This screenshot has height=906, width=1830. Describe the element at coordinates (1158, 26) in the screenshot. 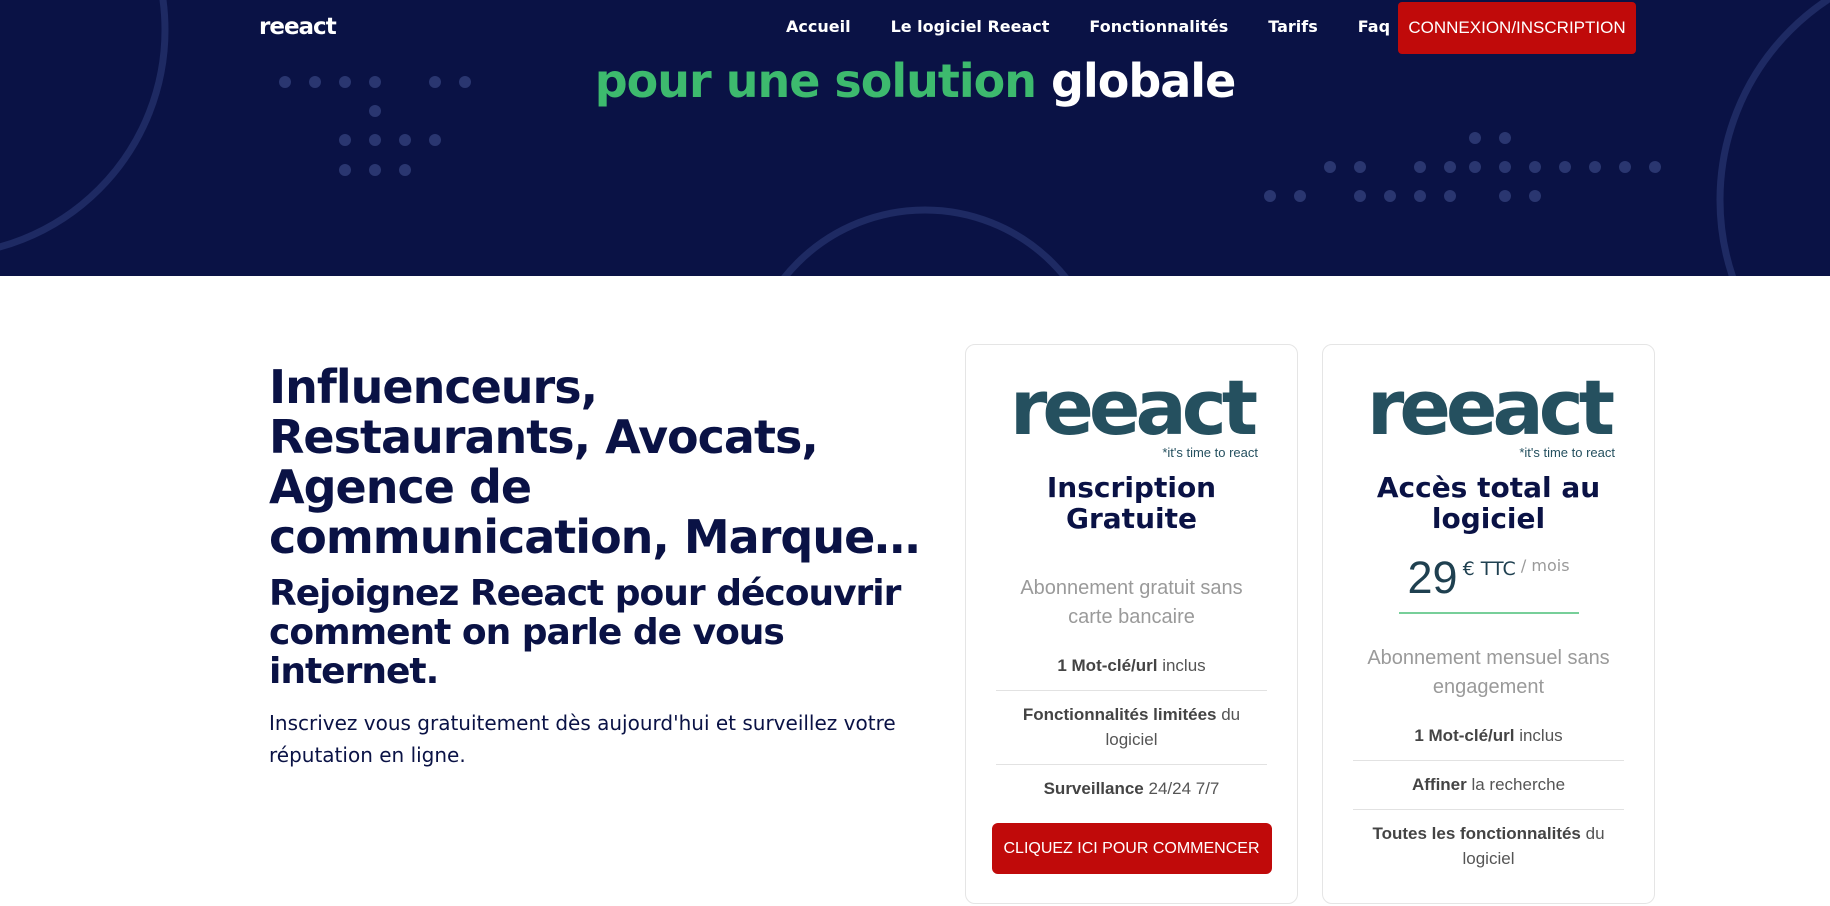

I see `nav-fonctionnalites: Fonctionnalités` at that location.